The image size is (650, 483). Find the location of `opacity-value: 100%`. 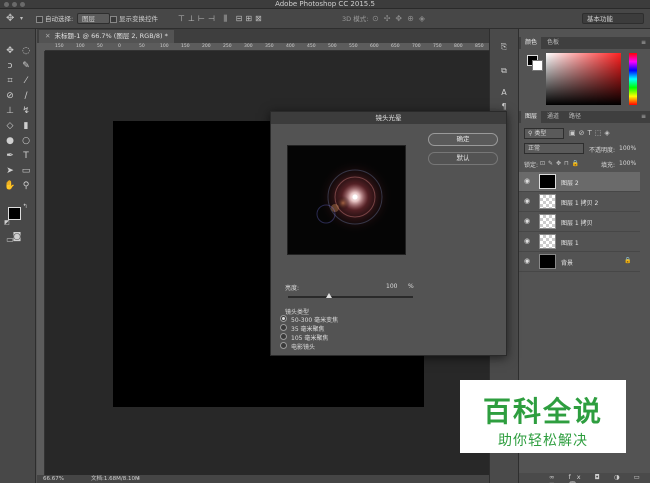

opacity-value: 100% is located at coordinates (627, 148).